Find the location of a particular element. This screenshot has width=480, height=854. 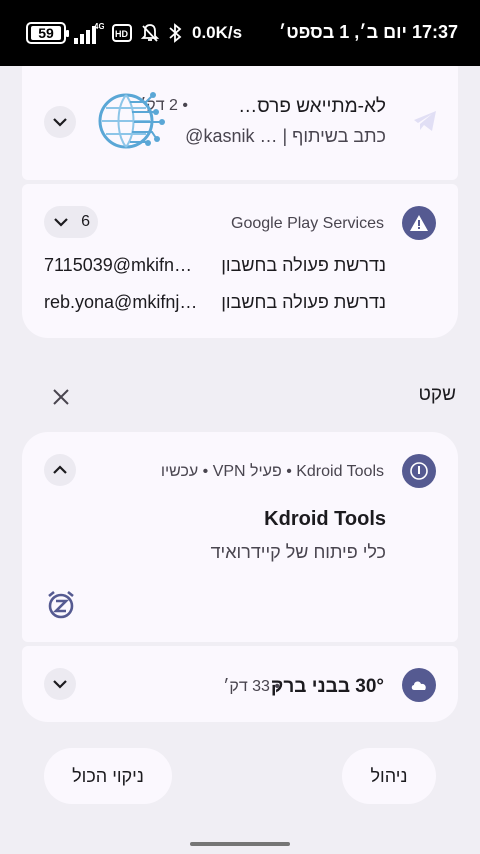

app-name: Google Play Services is located at coordinates (307, 223).